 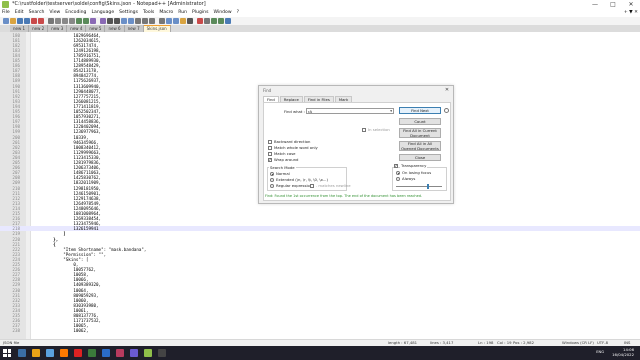 I want to click on regex-mode-radio, so click(x=272, y=186).